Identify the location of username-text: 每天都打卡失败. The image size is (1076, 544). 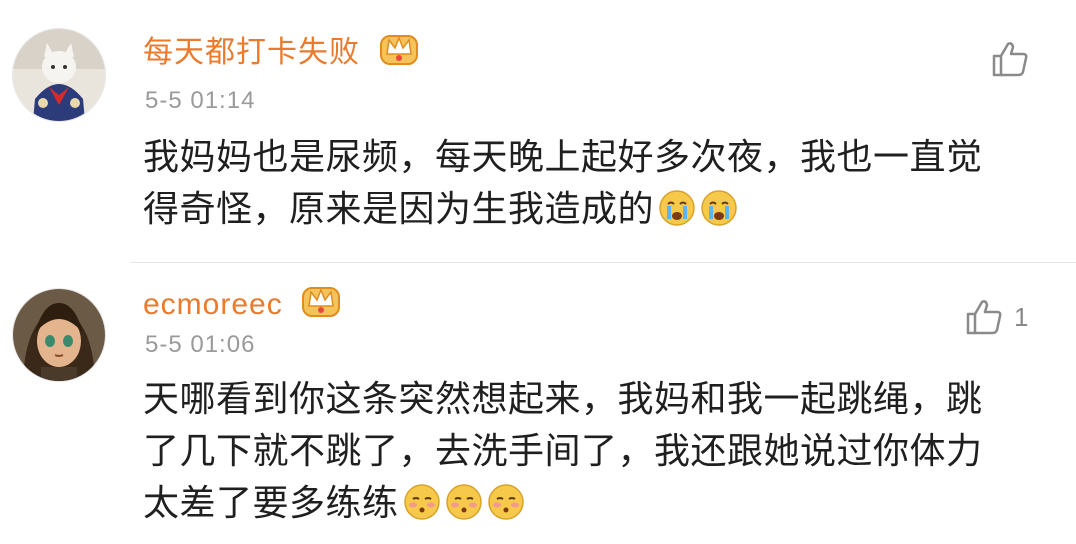
(251, 52).